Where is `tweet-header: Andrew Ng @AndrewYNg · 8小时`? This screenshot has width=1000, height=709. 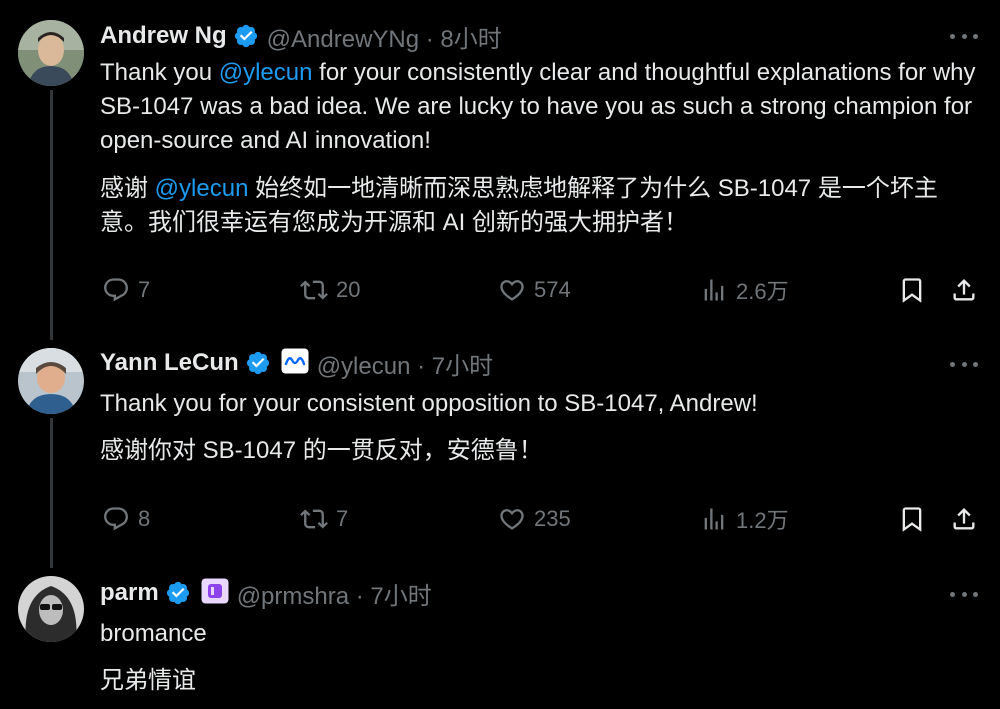 tweet-header: Andrew Ng @AndrewYNg · 8小时 is located at coordinates (301, 36).